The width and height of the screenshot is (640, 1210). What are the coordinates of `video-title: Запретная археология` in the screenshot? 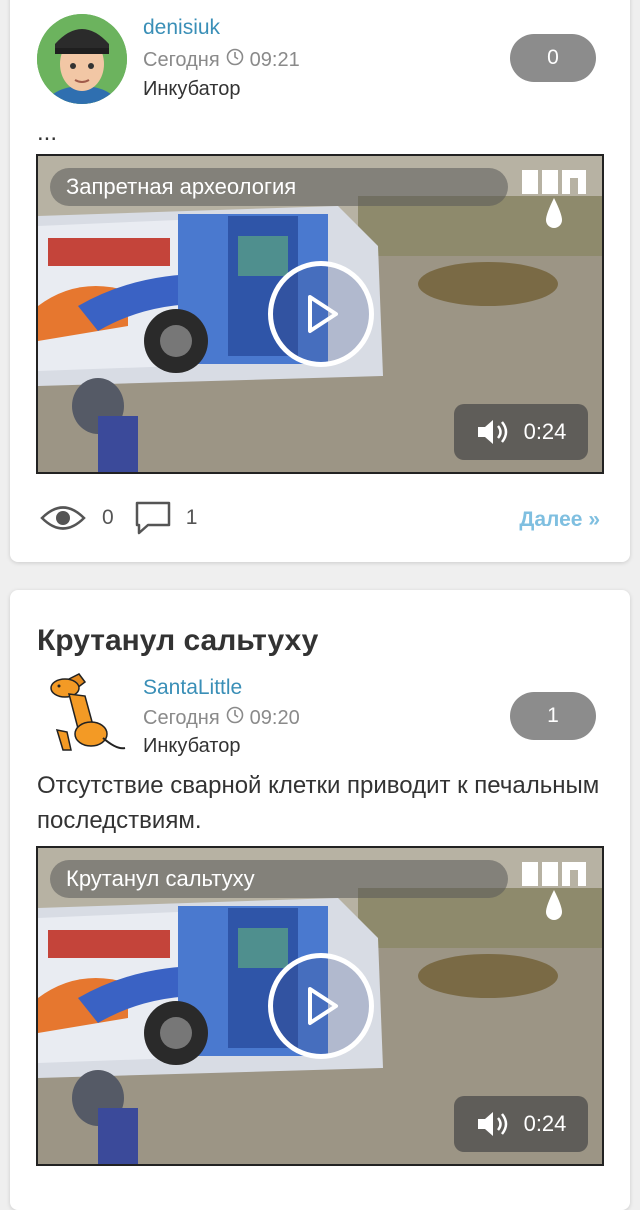 It's located at (279, 187).